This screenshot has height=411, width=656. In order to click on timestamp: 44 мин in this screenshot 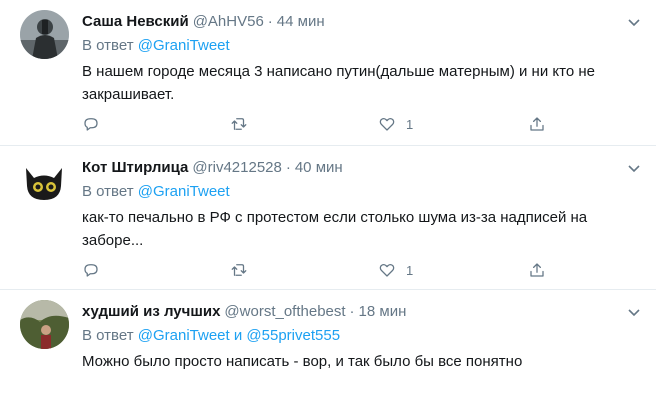, I will do `click(301, 21)`.